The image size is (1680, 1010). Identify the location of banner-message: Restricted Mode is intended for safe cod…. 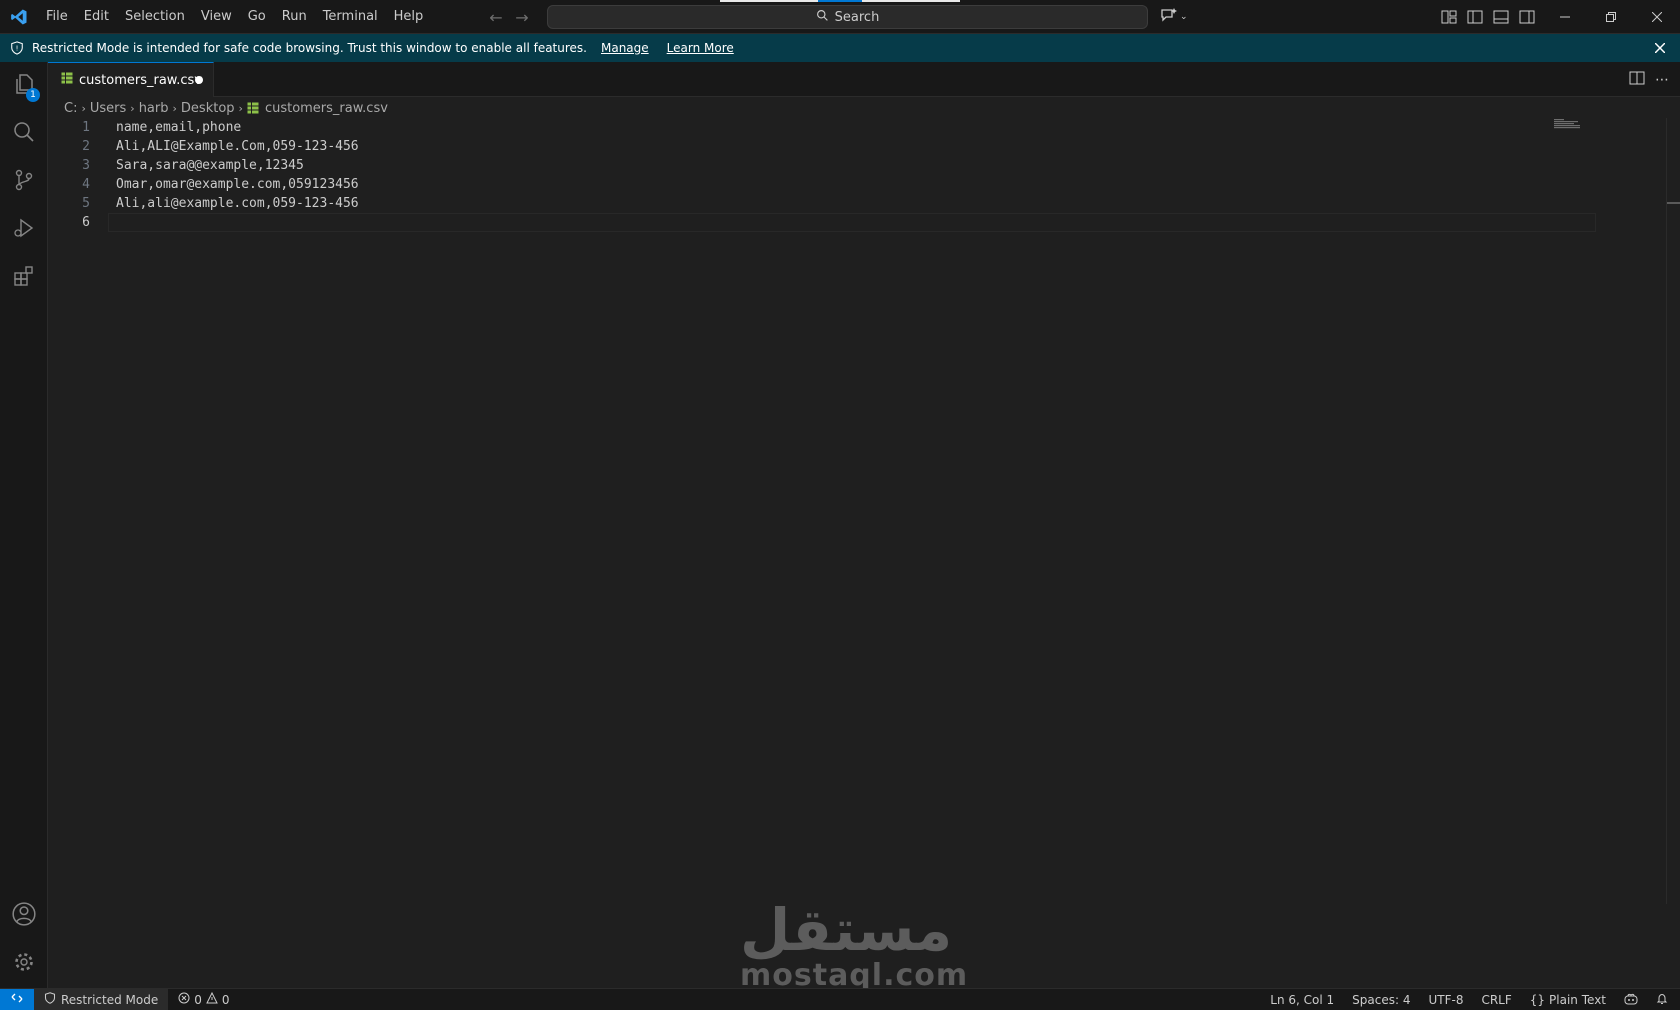
(309, 48).